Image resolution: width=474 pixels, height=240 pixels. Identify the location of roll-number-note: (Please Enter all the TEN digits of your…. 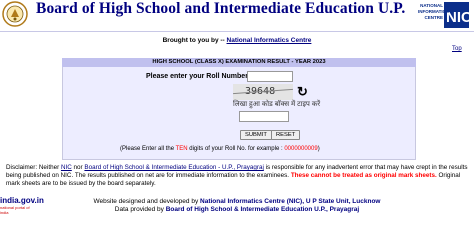
(220, 149).